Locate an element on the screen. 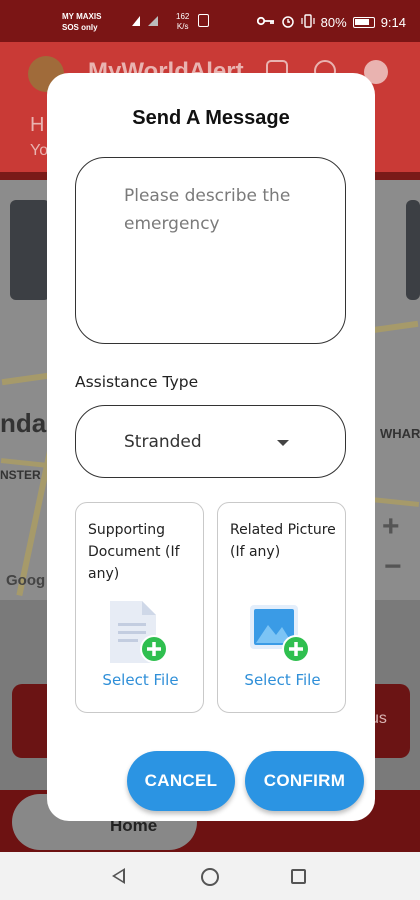 The height and width of the screenshot is (900, 420). battery-percent: 80% is located at coordinates (333, 22).